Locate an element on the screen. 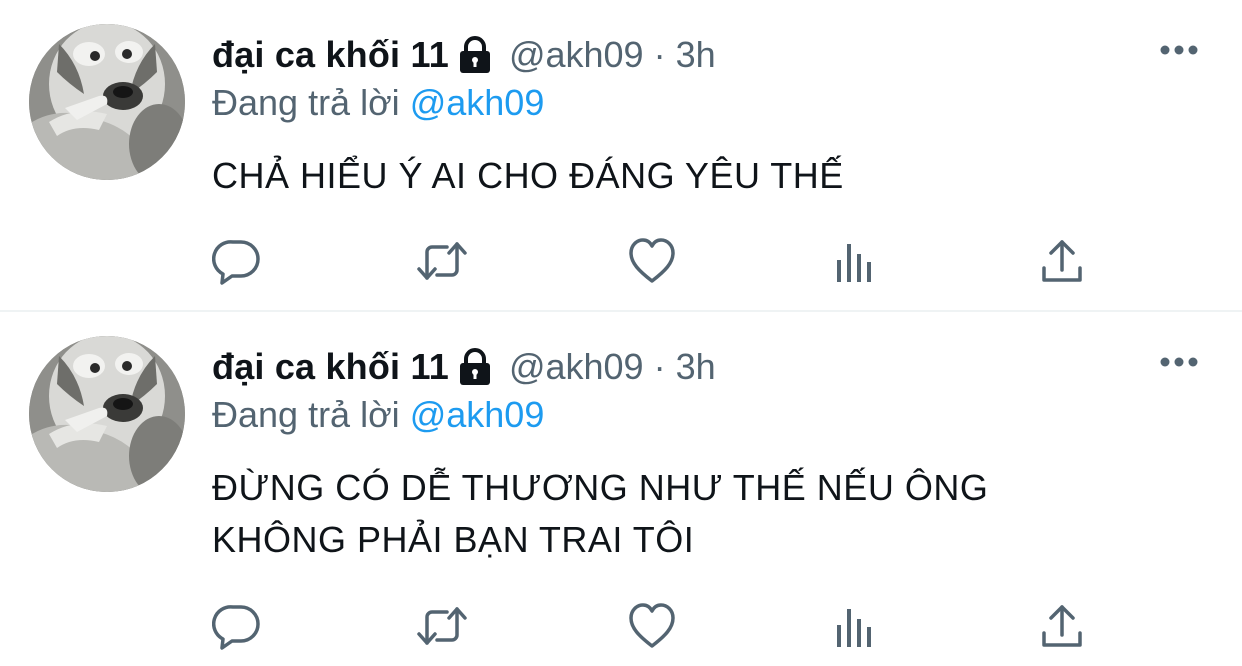 This screenshot has width=1242, height=666. tweet-text: CHẢ HIỂU Ý AI CHO ĐÁNG YÊU THẾ is located at coordinates (692, 176).